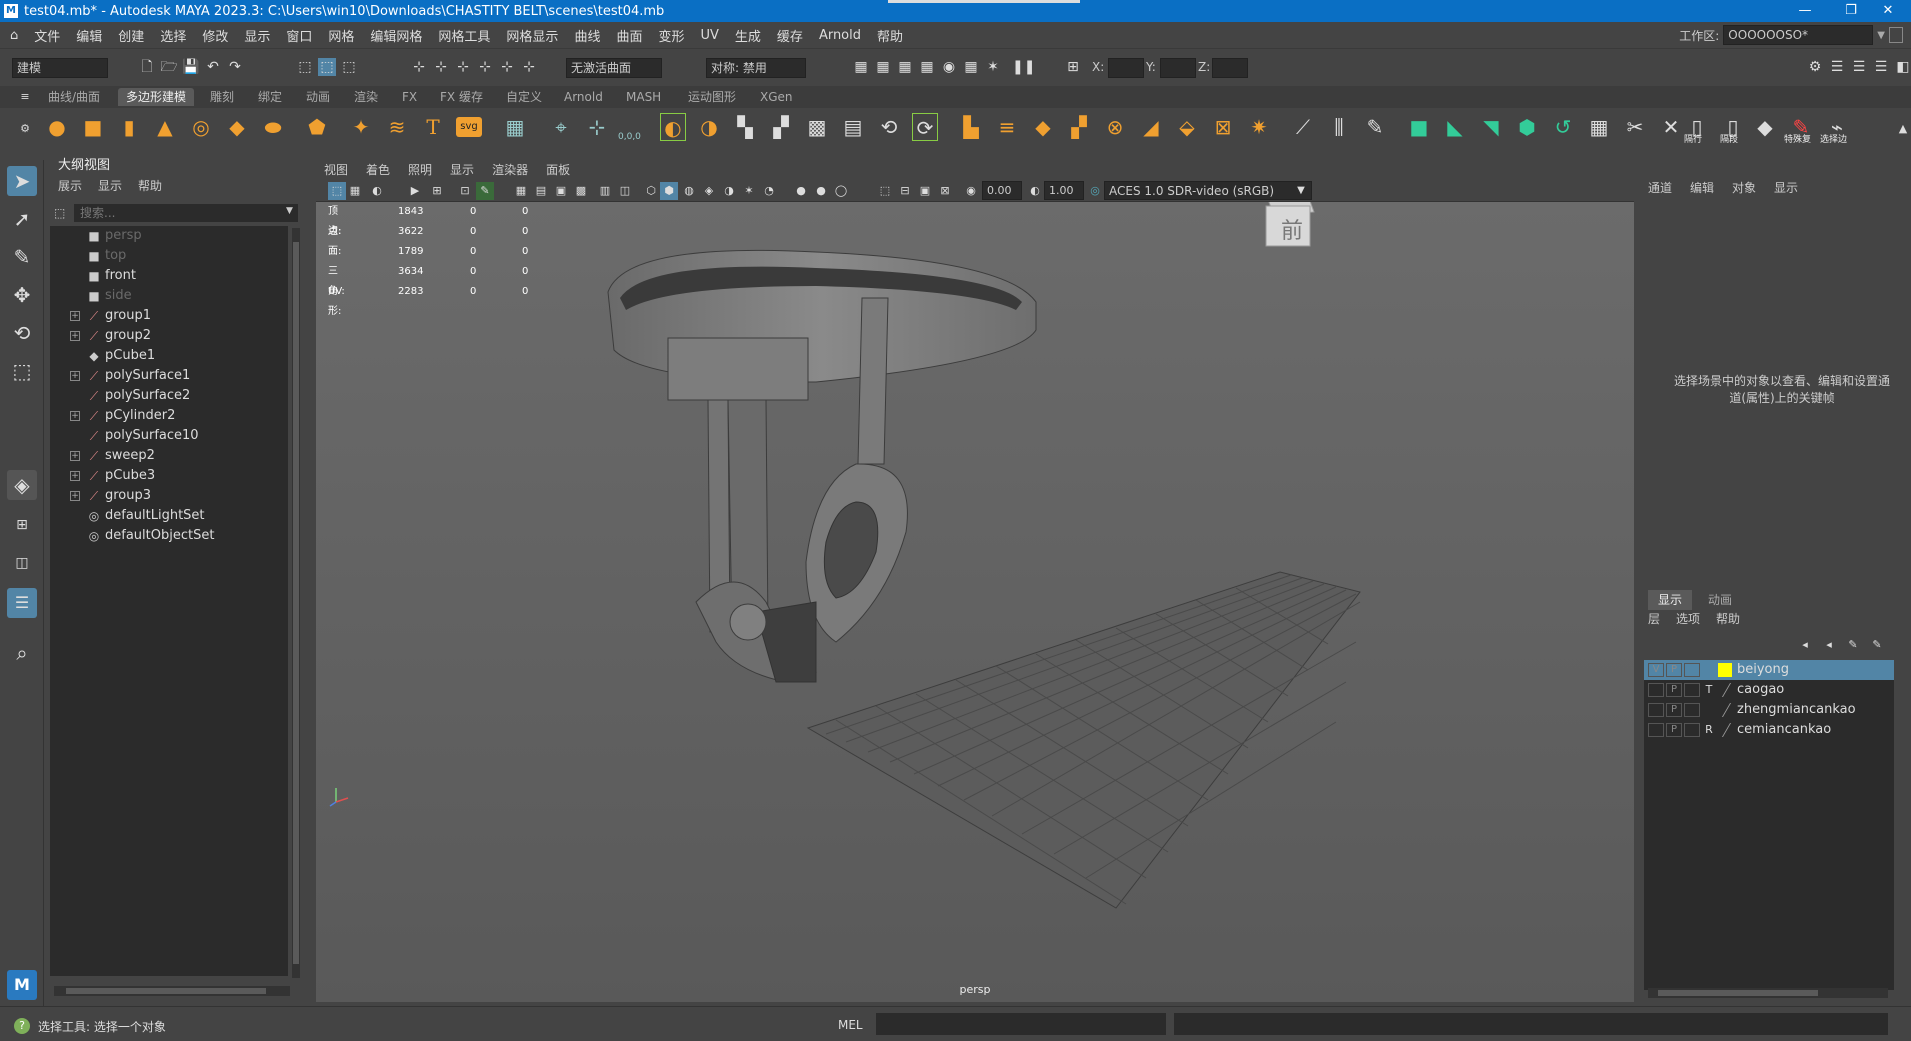  Describe the element at coordinates (60, 68) in the screenshot. I see `menu-set-dropdown: 建模` at that location.